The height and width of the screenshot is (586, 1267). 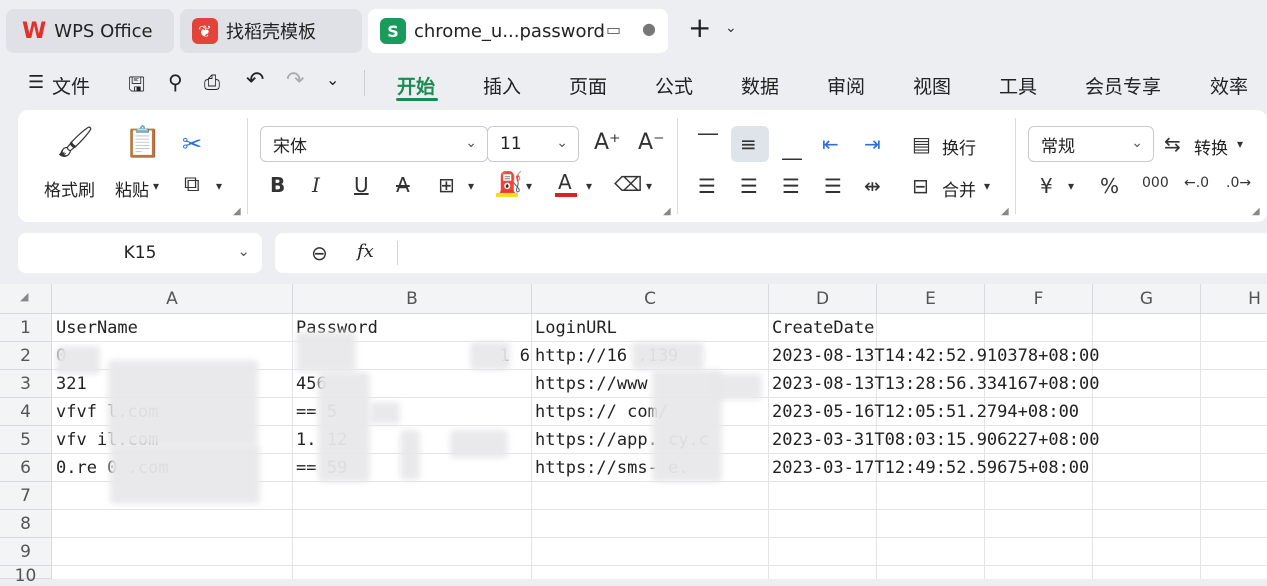 I want to click on menu-page: 页面, so click(x=588, y=85).